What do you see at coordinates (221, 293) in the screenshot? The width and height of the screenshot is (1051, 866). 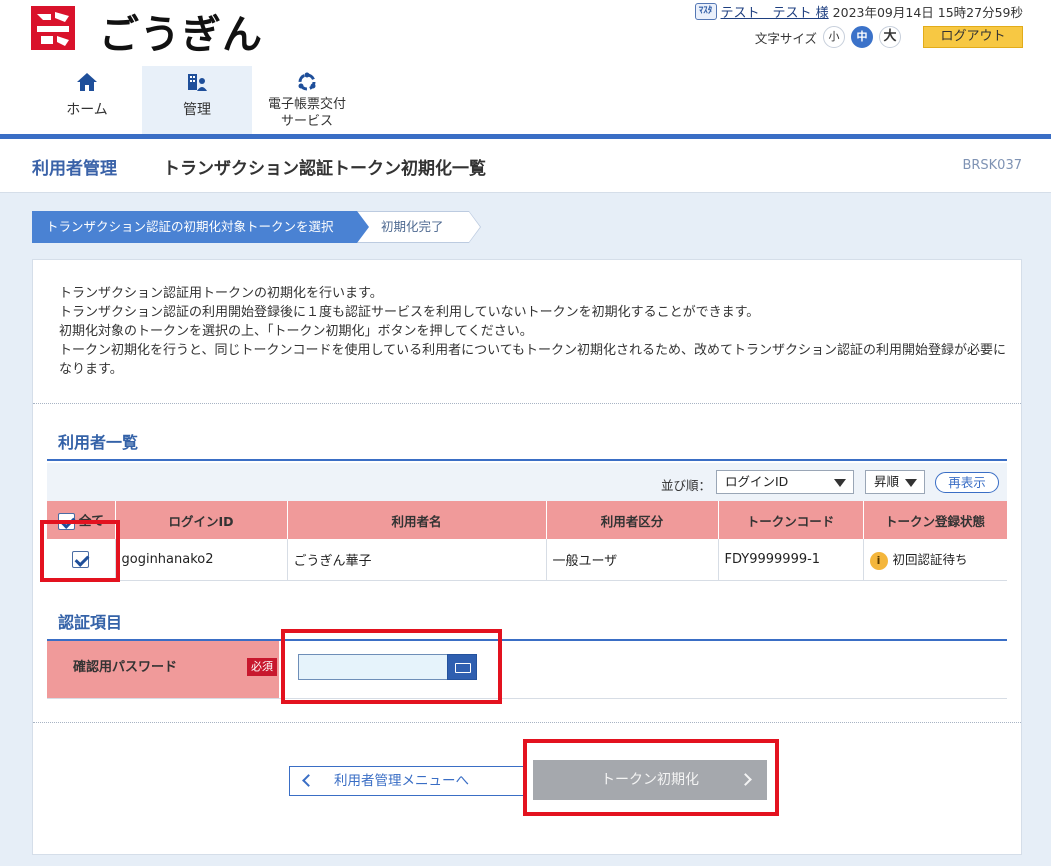 I see `intro-line: トランザクション認証用トークンの初期化を行います。` at bounding box center [221, 293].